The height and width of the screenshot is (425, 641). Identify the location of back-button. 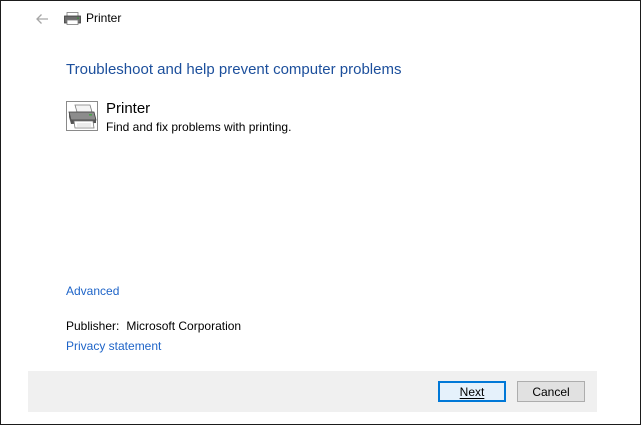
(42, 19).